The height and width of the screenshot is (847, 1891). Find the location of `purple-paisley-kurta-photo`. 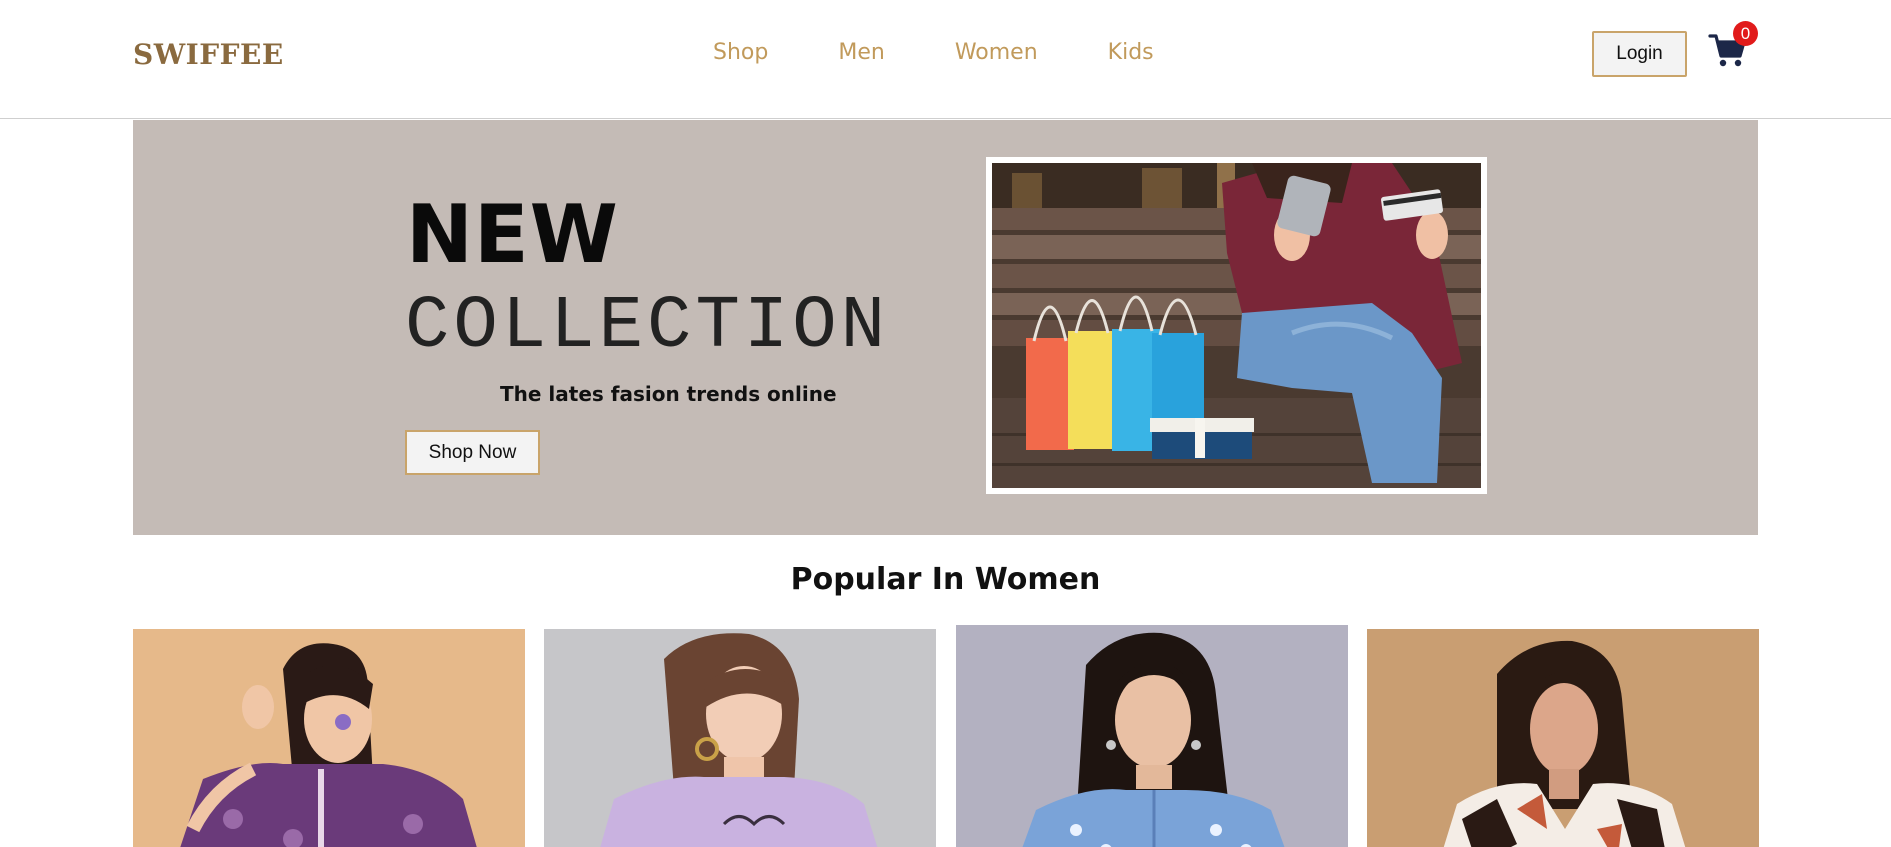

purple-paisley-kurta-photo is located at coordinates (329, 738).